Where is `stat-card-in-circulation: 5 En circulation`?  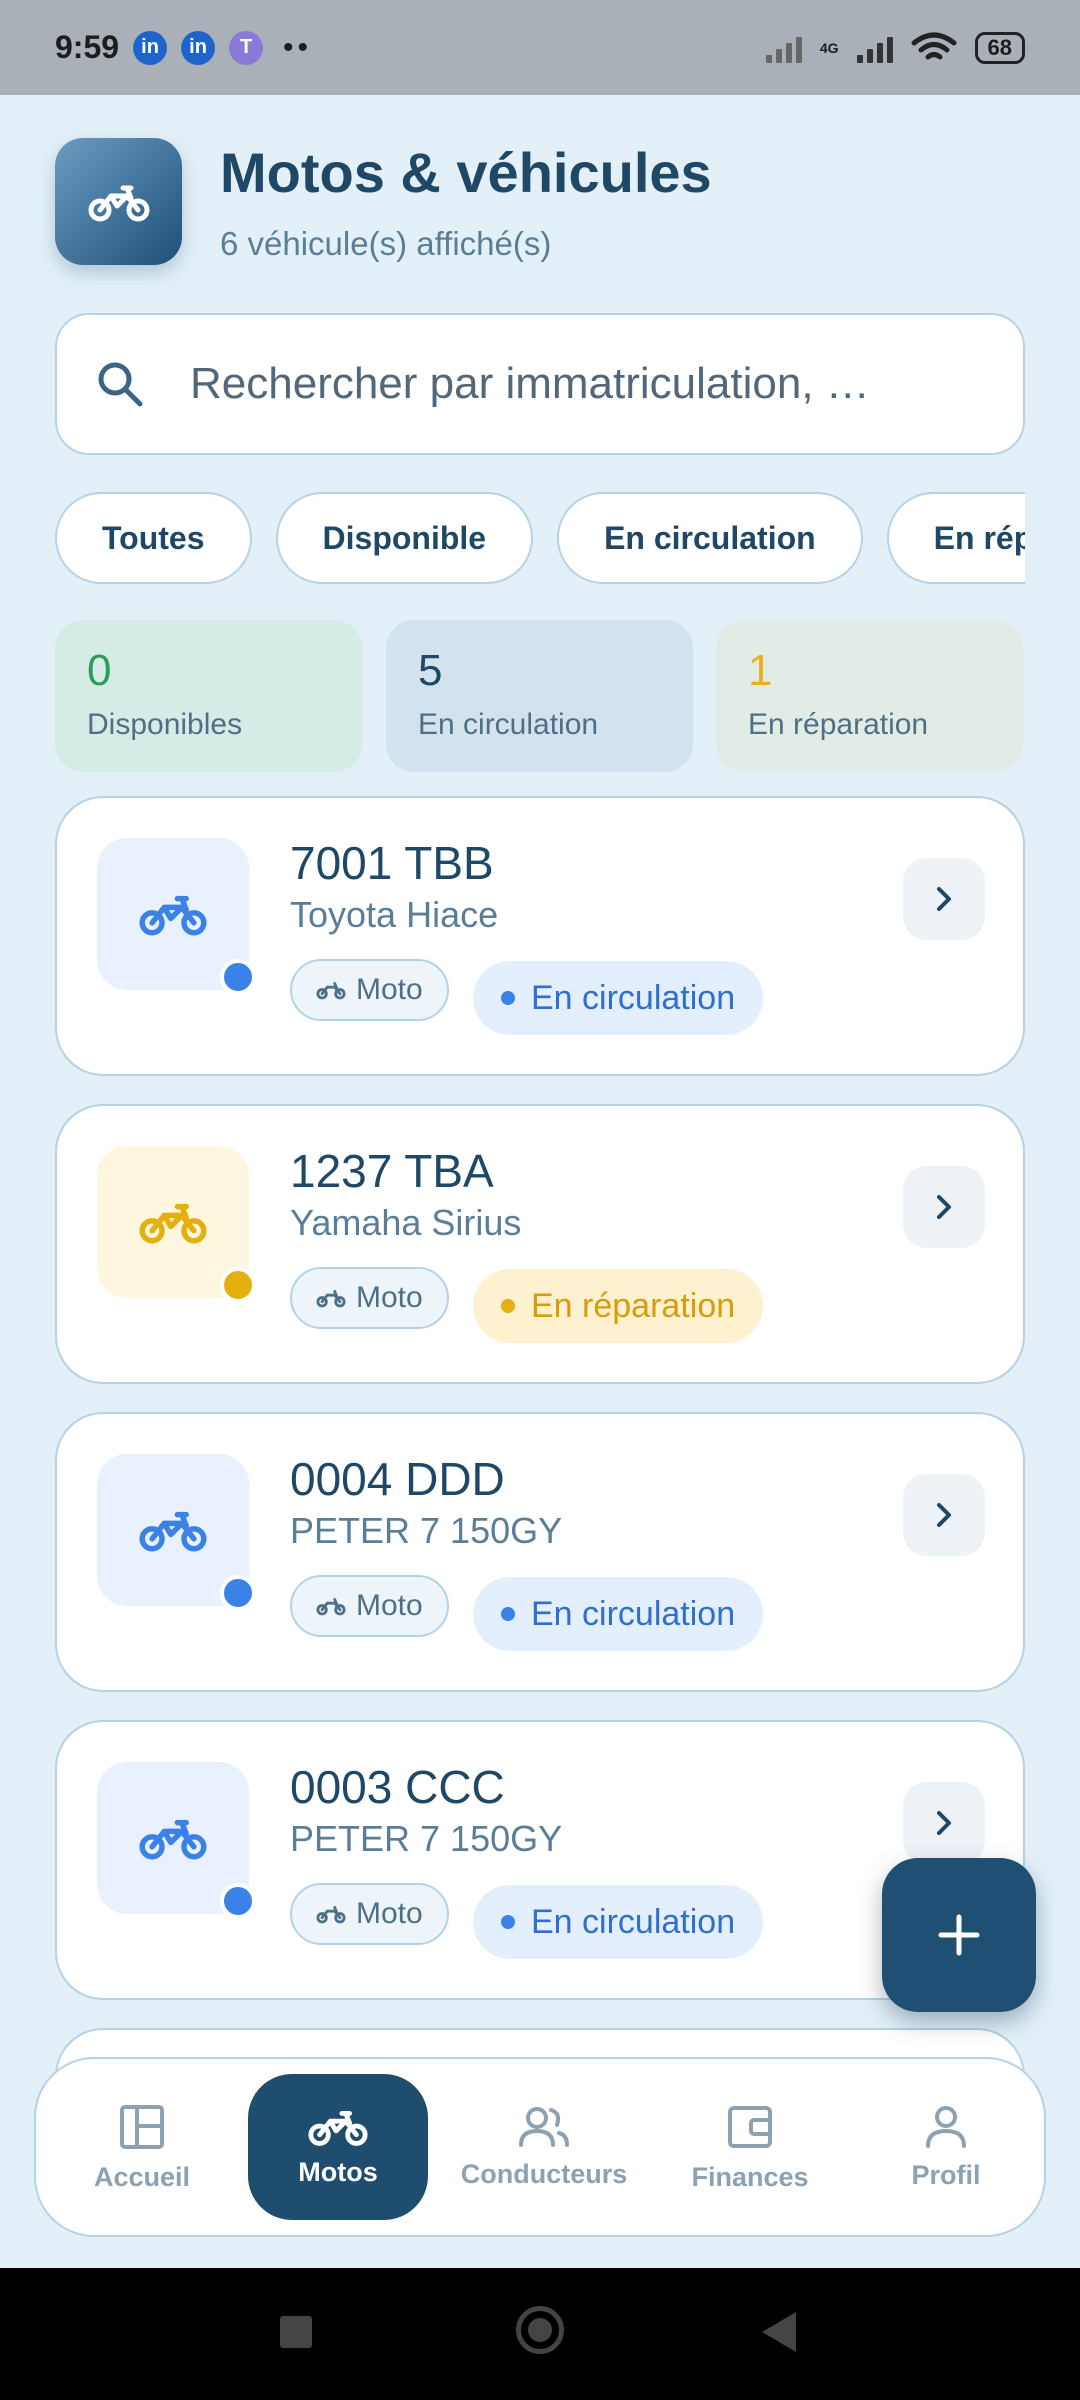
stat-card-in-circulation: 5 En circulation is located at coordinates (539, 696).